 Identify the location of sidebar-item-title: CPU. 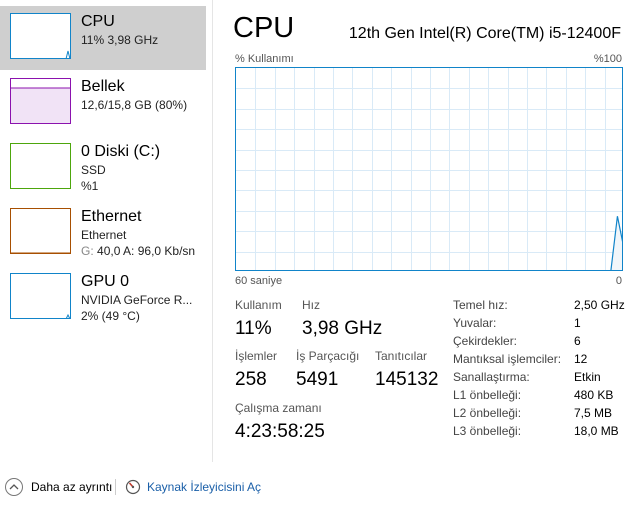
(98, 21).